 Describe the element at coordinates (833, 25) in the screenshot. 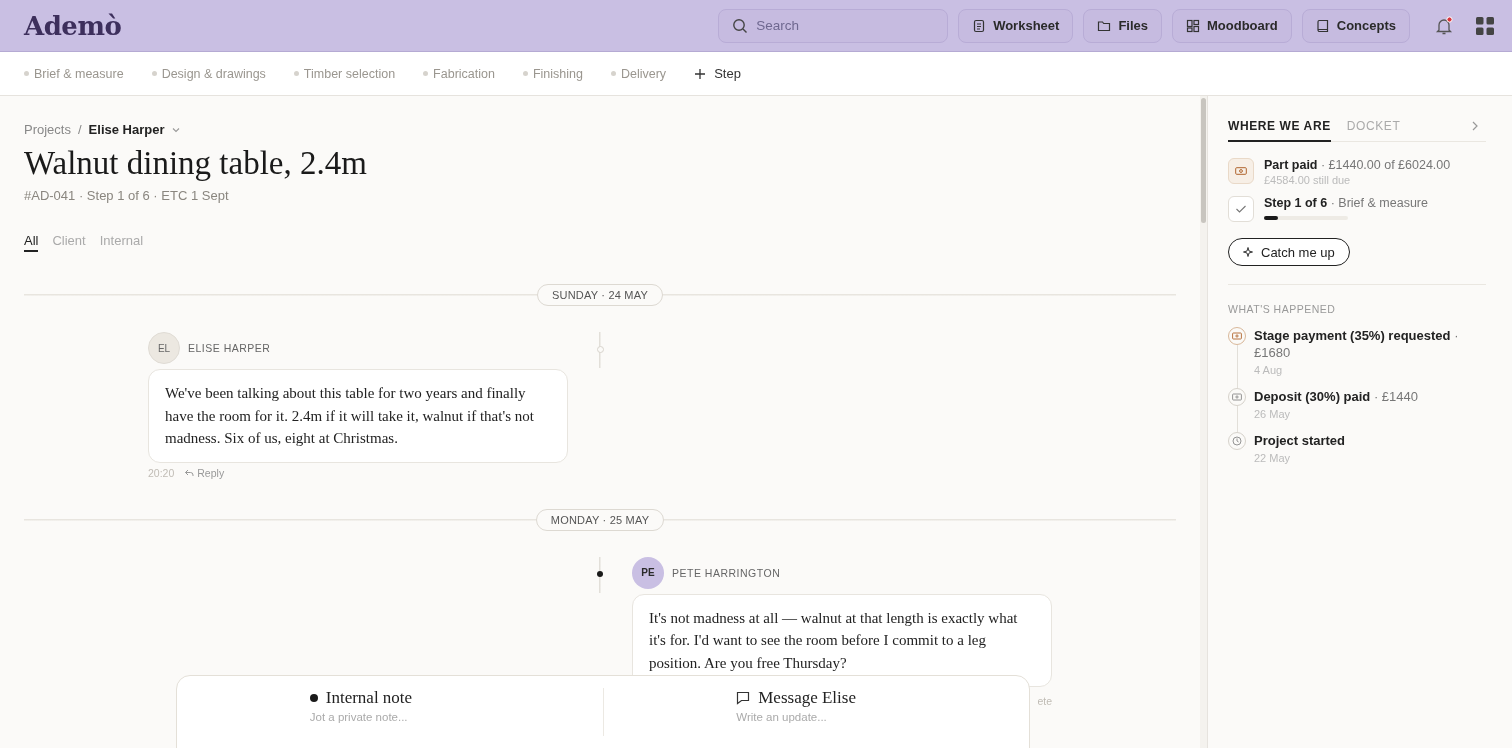

I see `search-field: Search` at that location.